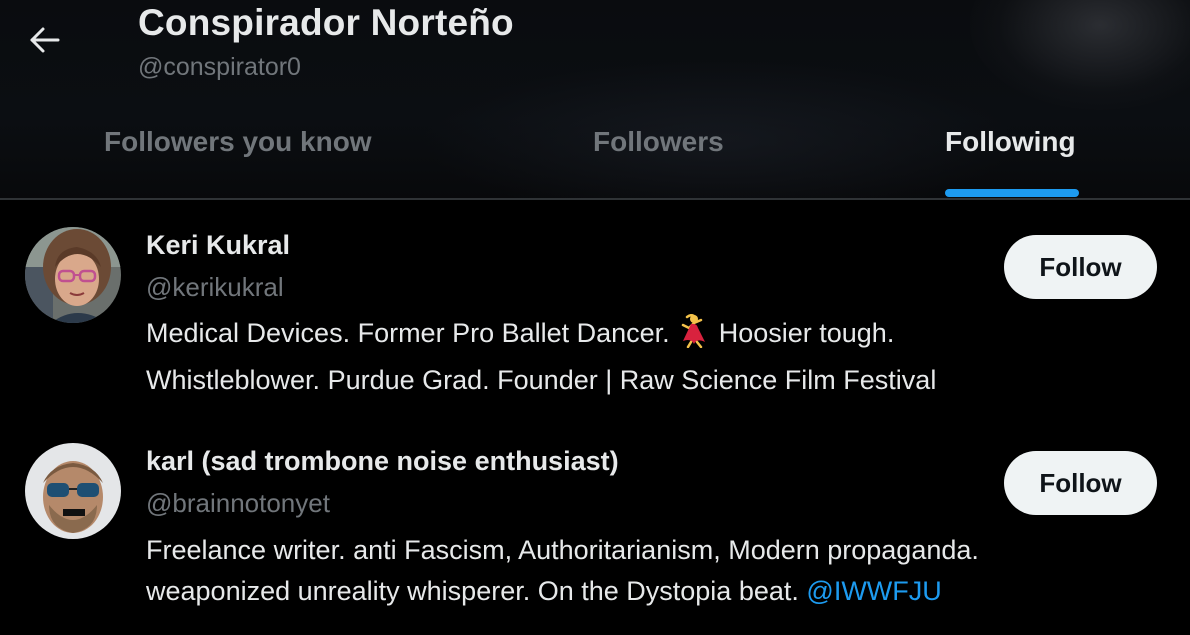 This screenshot has height=635, width=1190. What do you see at coordinates (215, 287) in the screenshot?
I see `user-handle: @kerikukral` at bounding box center [215, 287].